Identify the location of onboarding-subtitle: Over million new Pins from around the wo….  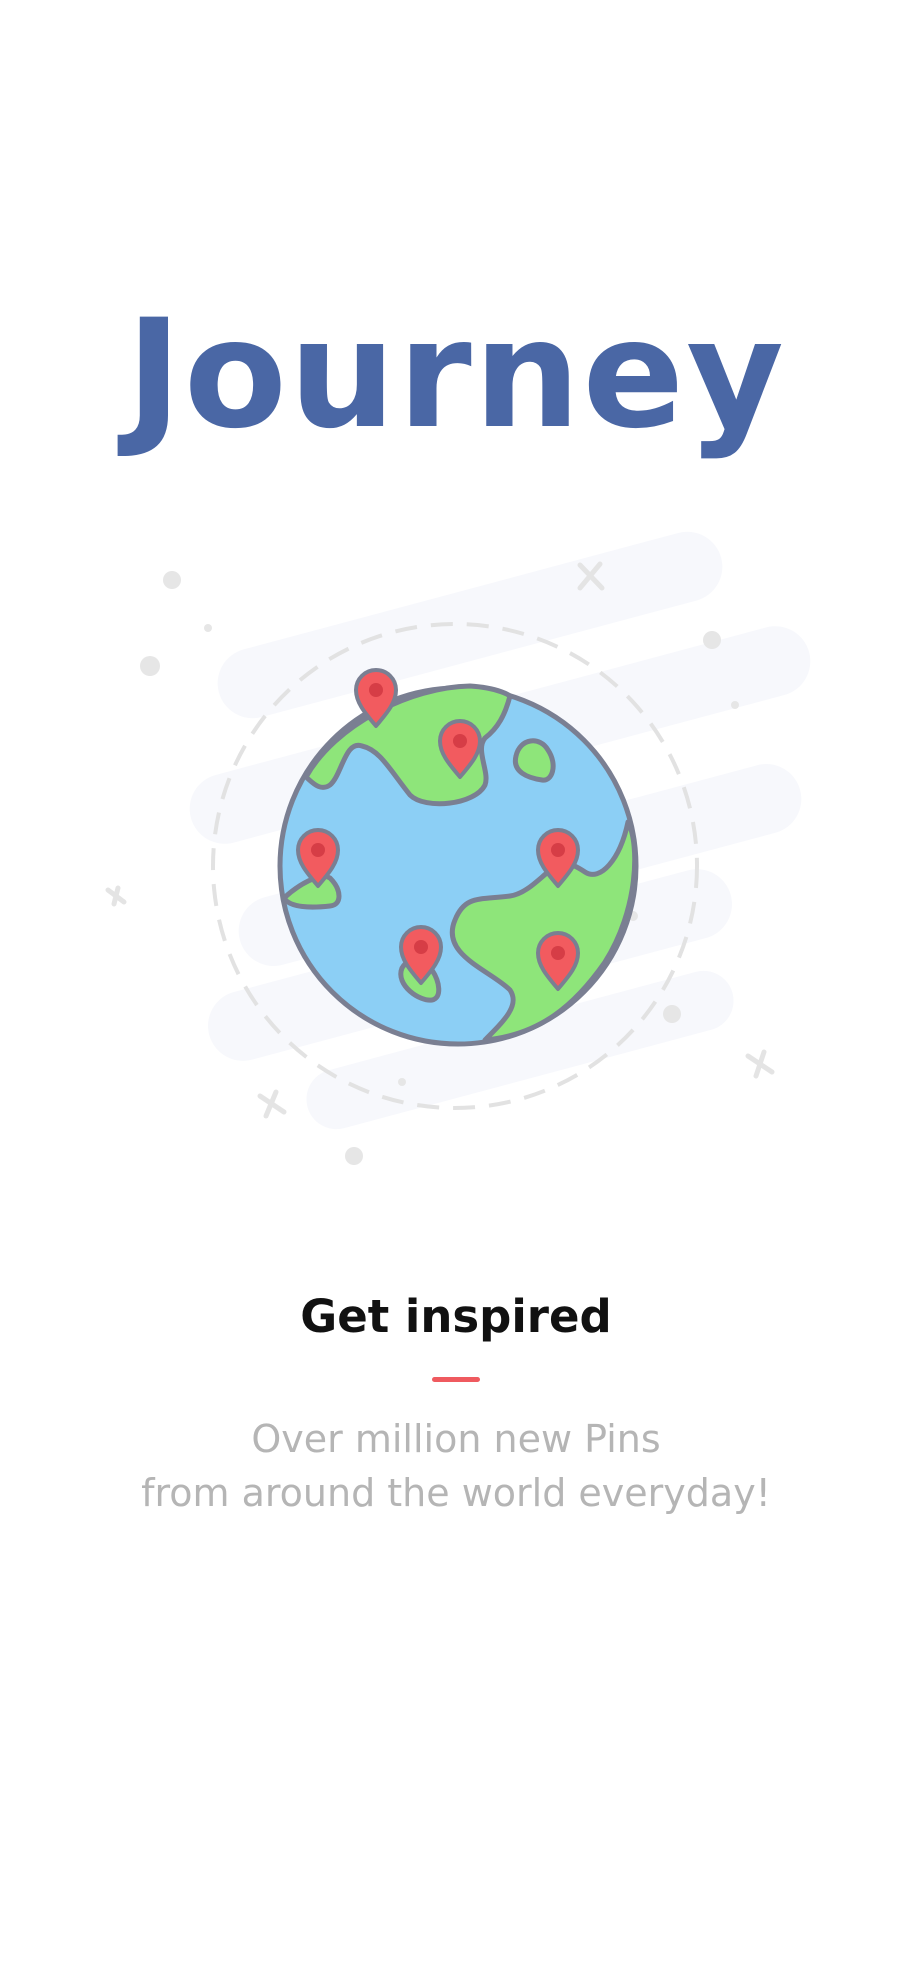
(456, 1466).